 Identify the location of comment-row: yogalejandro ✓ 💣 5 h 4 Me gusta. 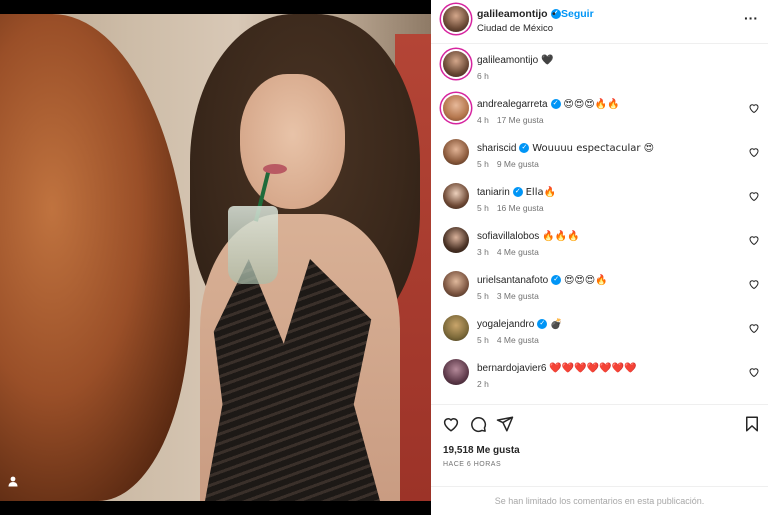
(599, 331).